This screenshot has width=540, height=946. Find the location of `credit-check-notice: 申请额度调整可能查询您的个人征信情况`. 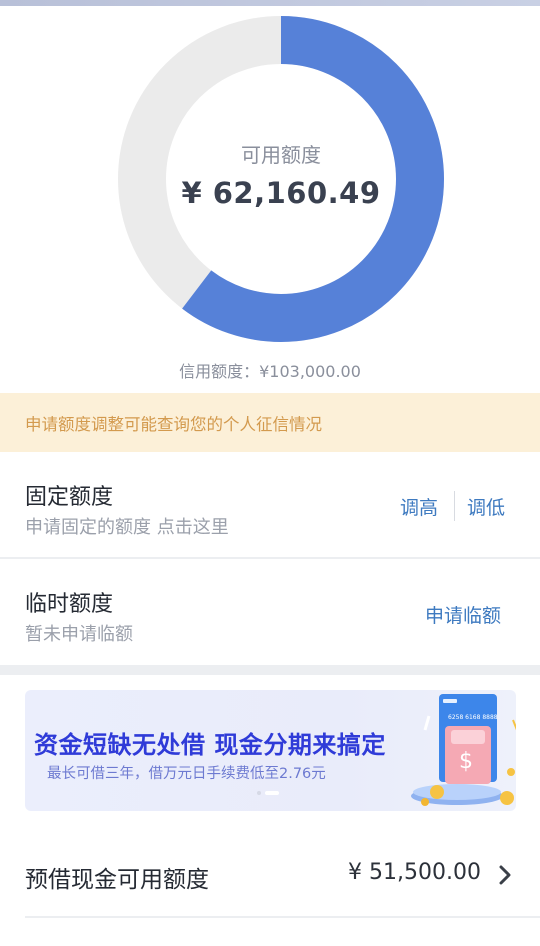

credit-check-notice: 申请额度调整可能查询您的个人征信情况 is located at coordinates (270, 422).